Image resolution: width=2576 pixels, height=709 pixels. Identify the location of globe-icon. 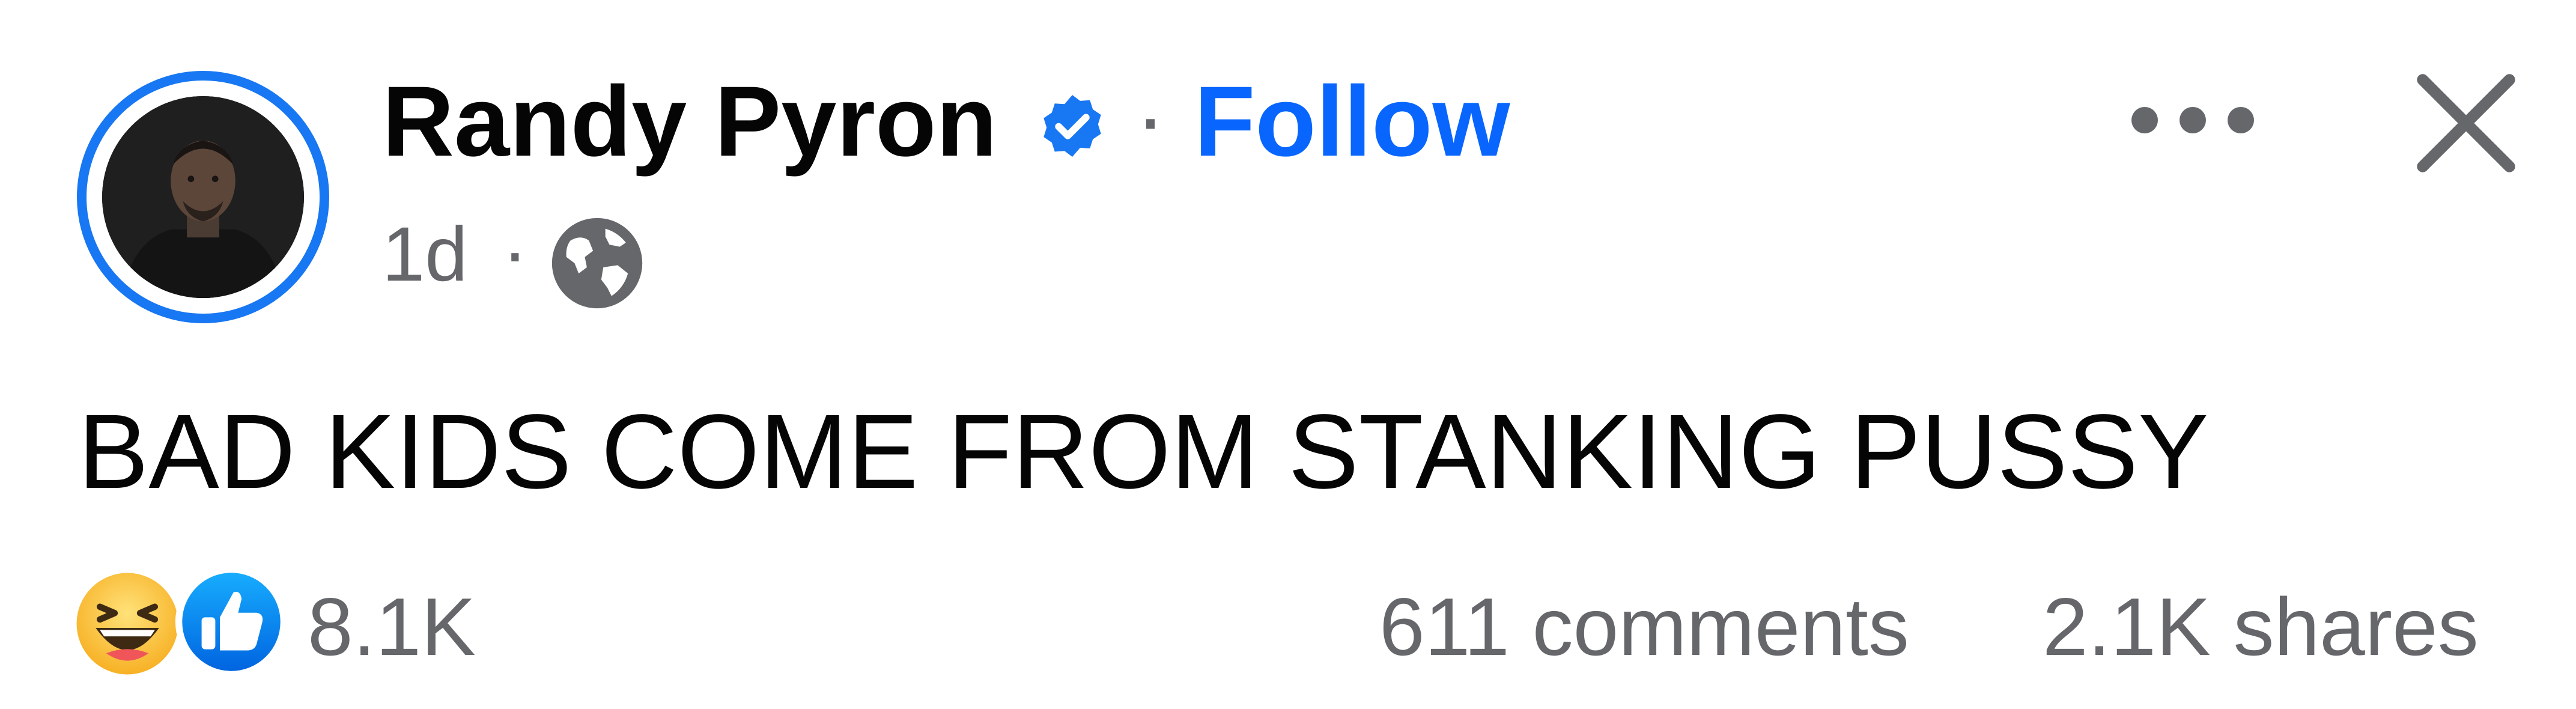
(597, 263).